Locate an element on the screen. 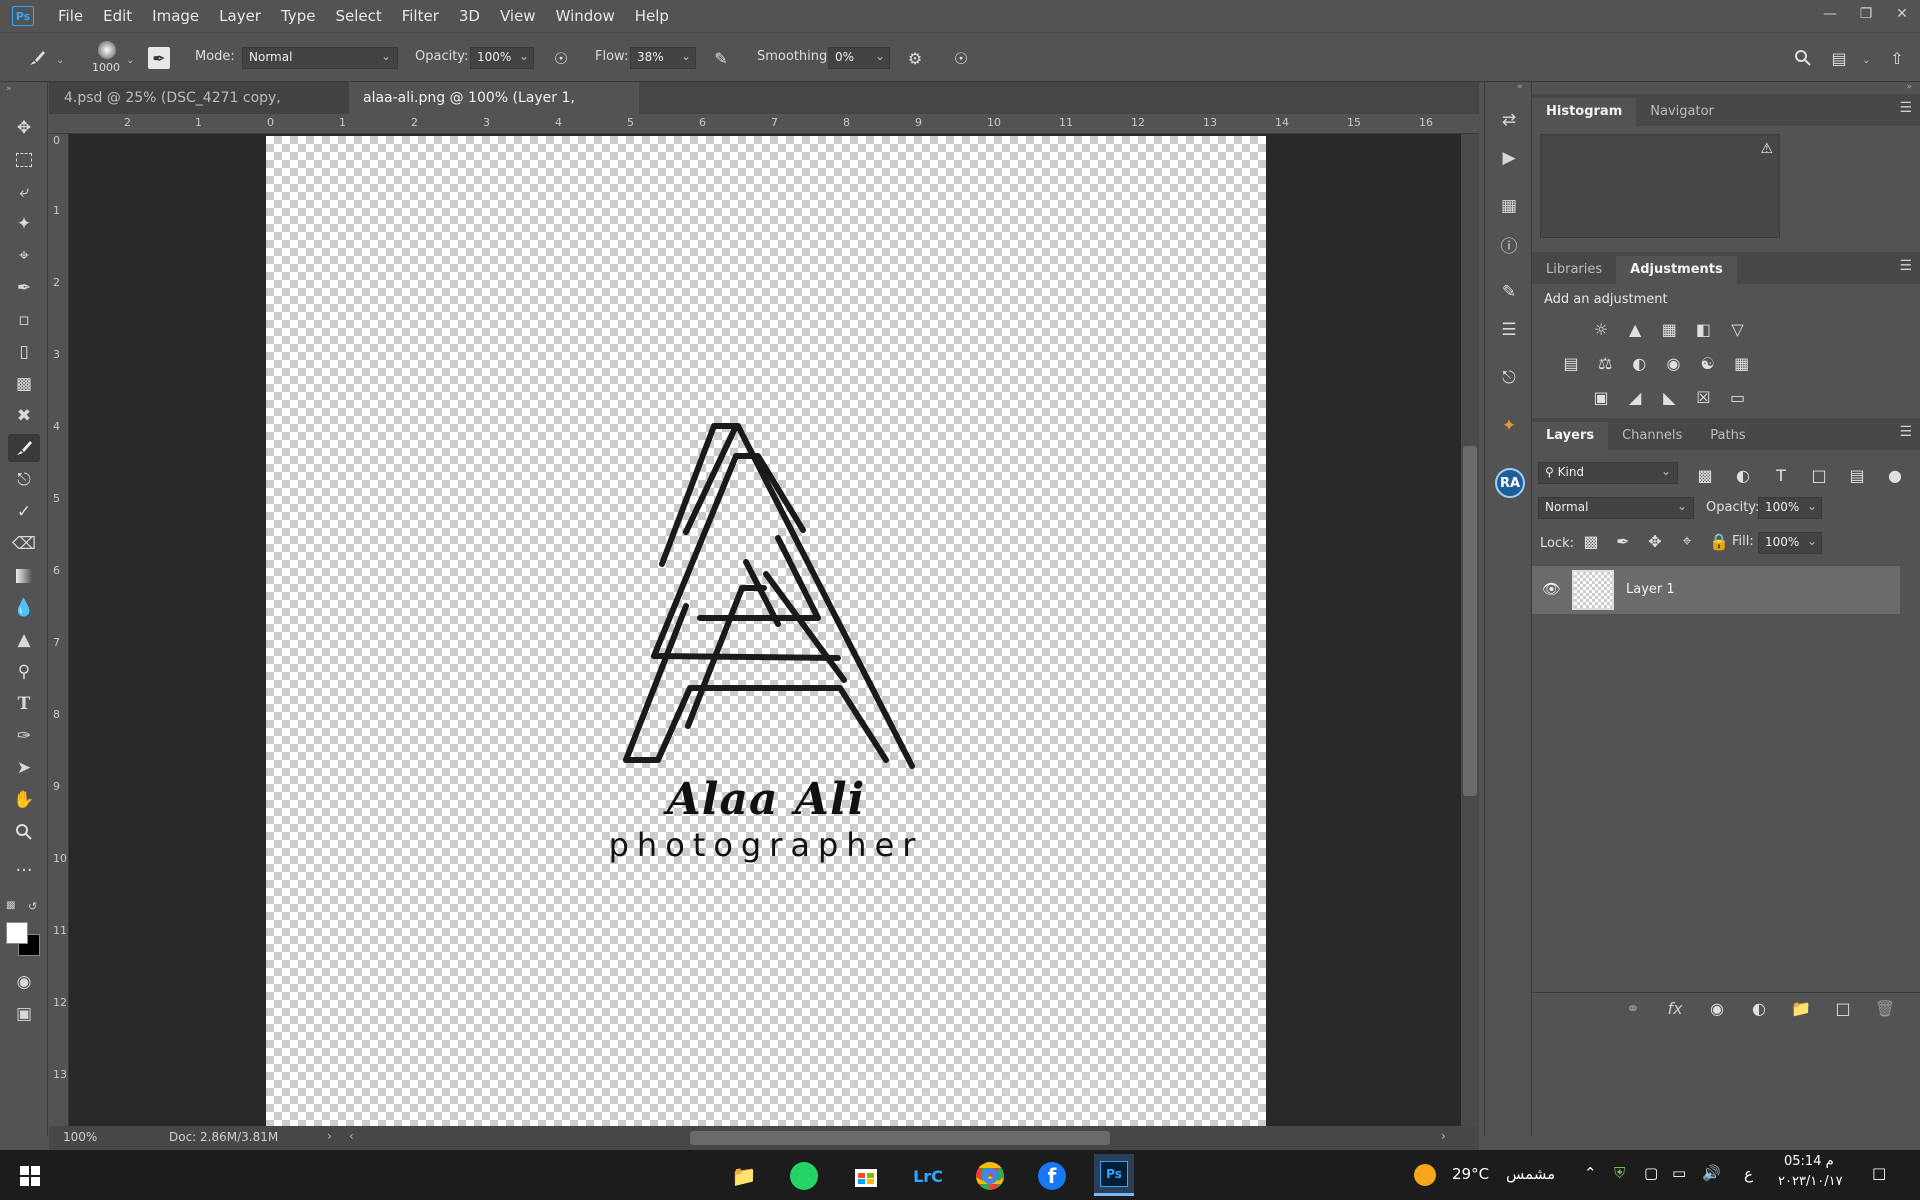 This screenshot has width=1920, height=1200. filter-toggle-icon: ● is located at coordinates (1895, 475).